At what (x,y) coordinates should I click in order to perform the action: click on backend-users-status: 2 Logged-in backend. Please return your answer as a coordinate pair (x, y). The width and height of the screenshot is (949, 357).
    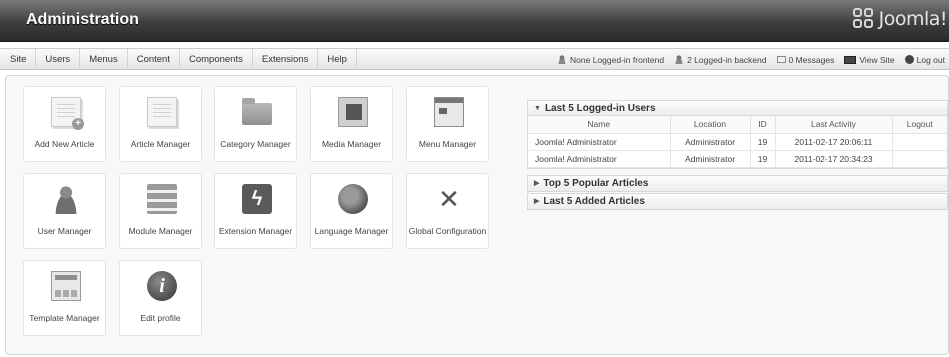
    Looking at the image, I should click on (720, 60).